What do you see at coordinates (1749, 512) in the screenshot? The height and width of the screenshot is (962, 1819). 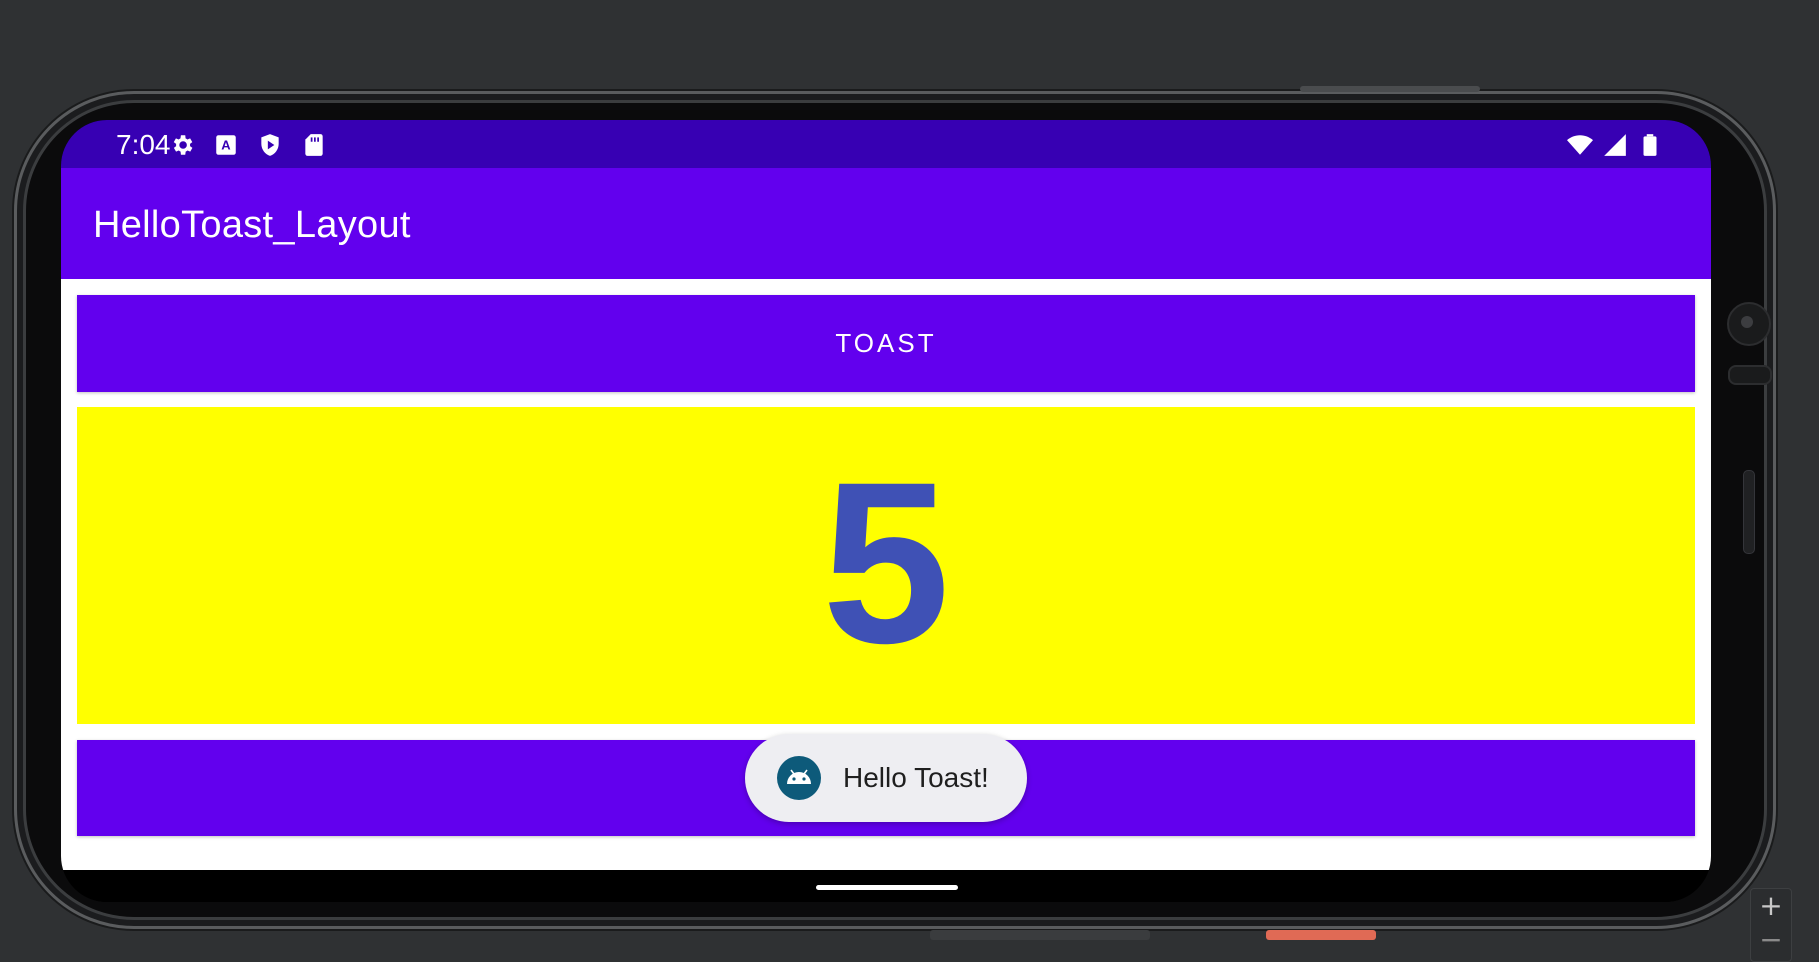 I see `earpiece-speaker` at bounding box center [1749, 512].